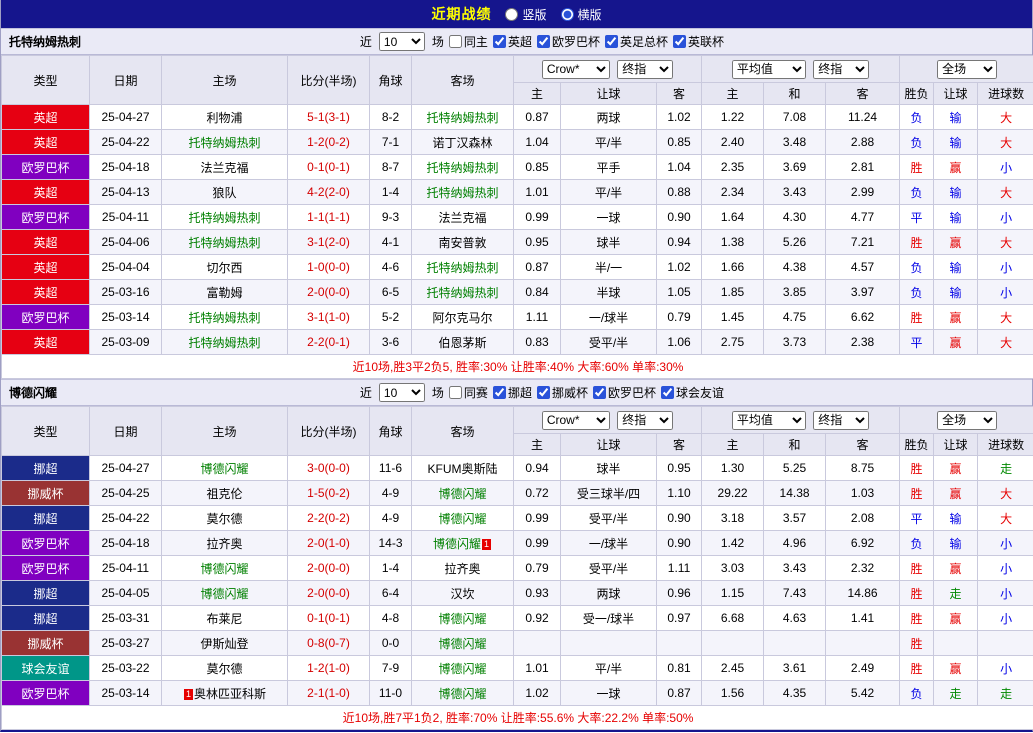 The width and height of the screenshot is (1033, 733). Describe the element at coordinates (462, 242) in the screenshot. I see `away-team: 南安普敦` at that location.